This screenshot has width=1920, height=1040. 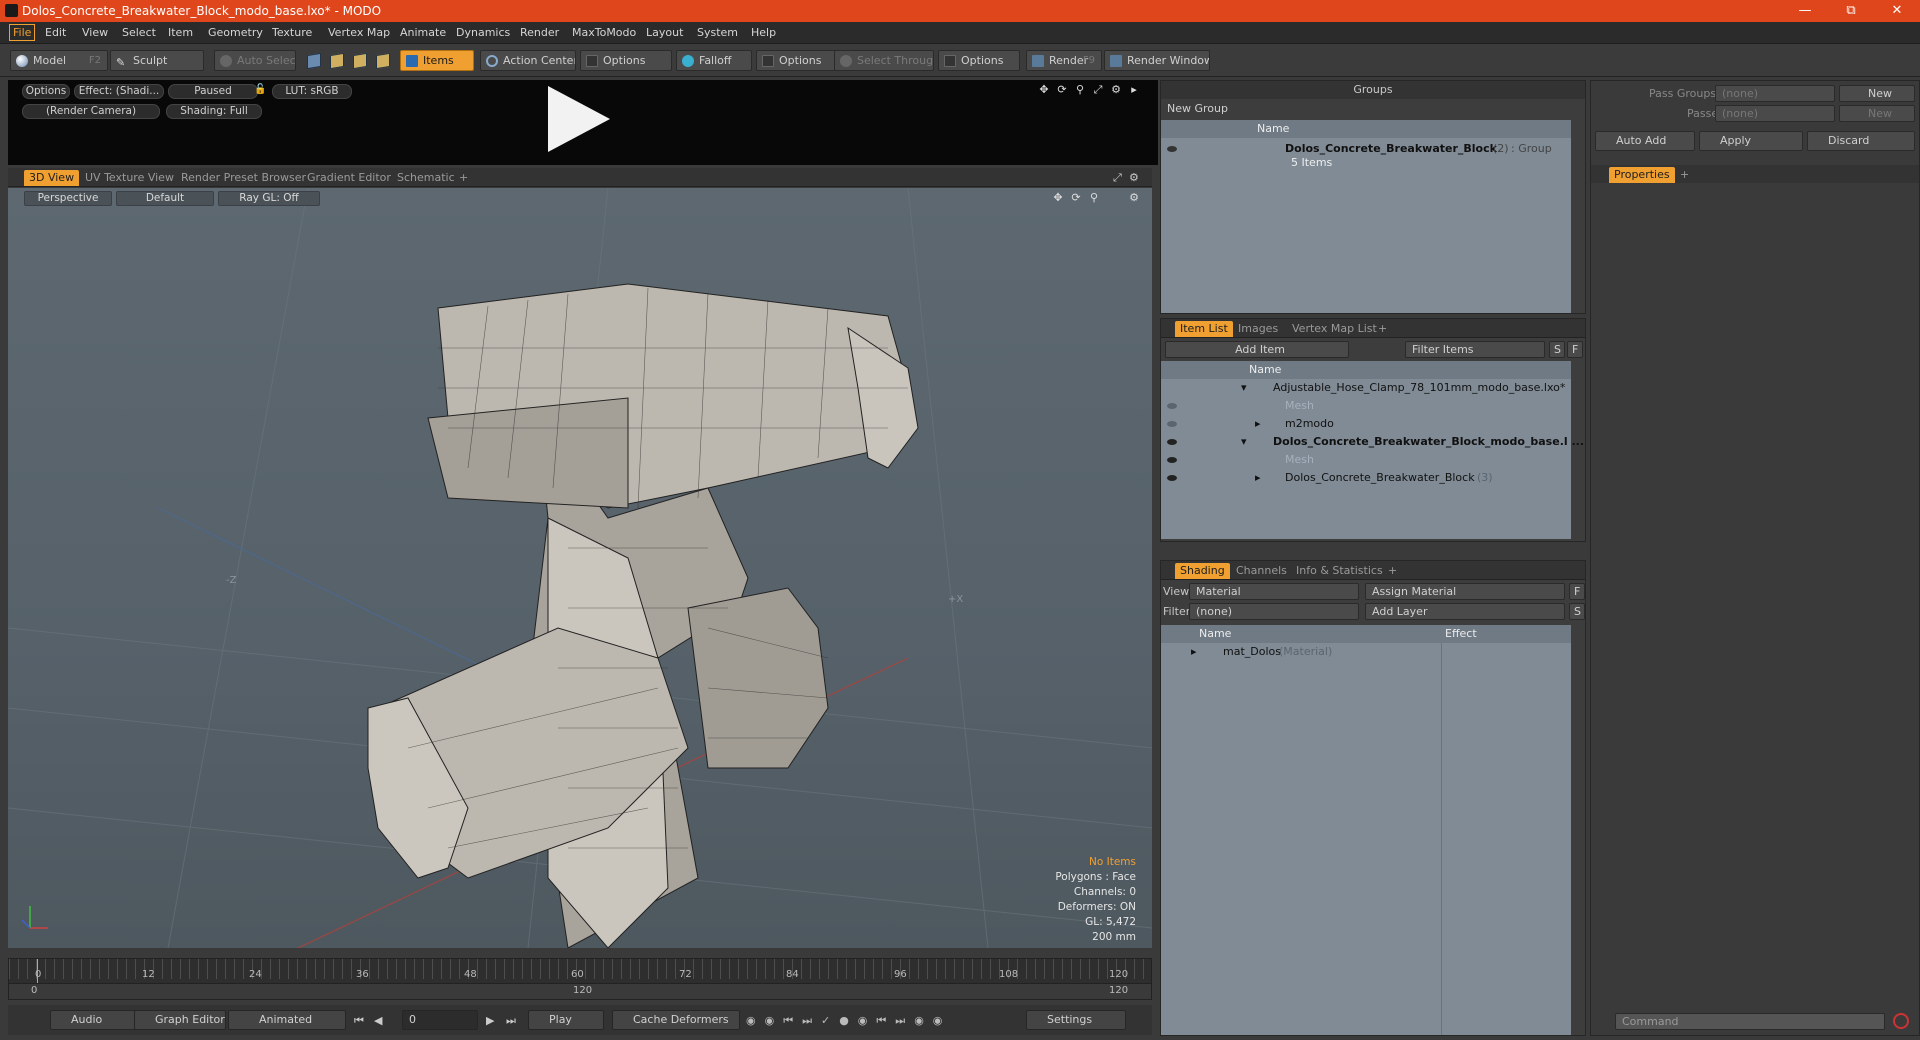 I want to click on select-through-options-button: Options, so click(x=979, y=60).